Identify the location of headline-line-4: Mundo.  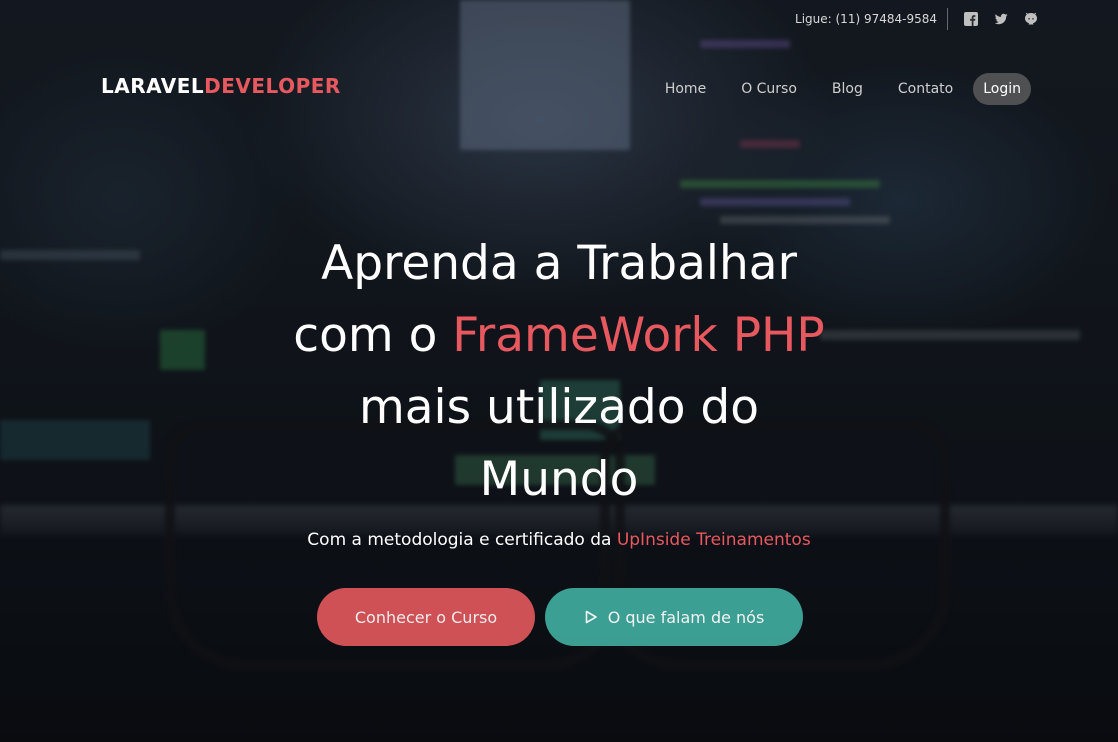
(559, 479).